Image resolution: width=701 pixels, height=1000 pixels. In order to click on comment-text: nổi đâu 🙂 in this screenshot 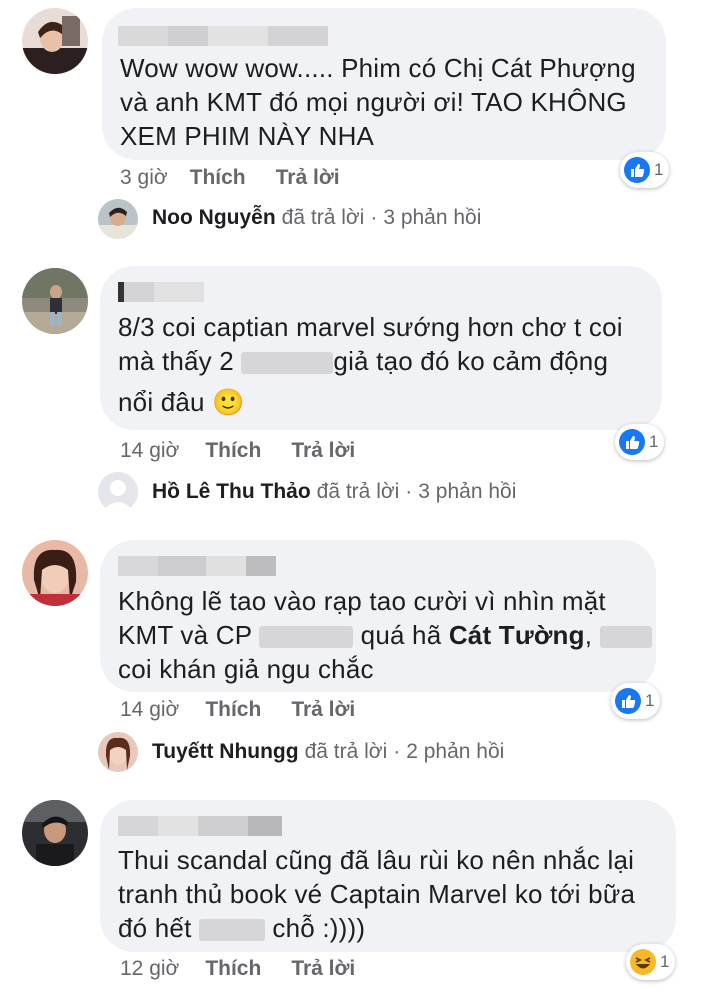, I will do `click(181, 402)`.